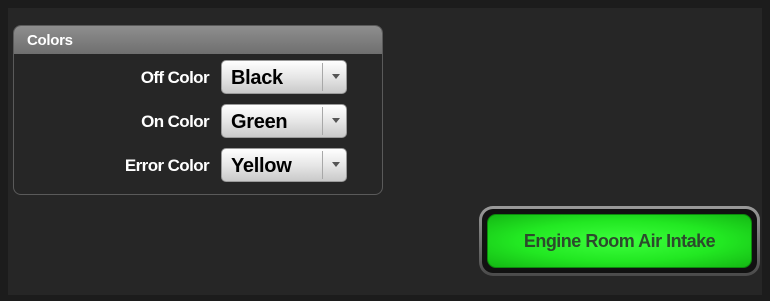  I want to click on error-color-select: Yellow, so click(284, 165).